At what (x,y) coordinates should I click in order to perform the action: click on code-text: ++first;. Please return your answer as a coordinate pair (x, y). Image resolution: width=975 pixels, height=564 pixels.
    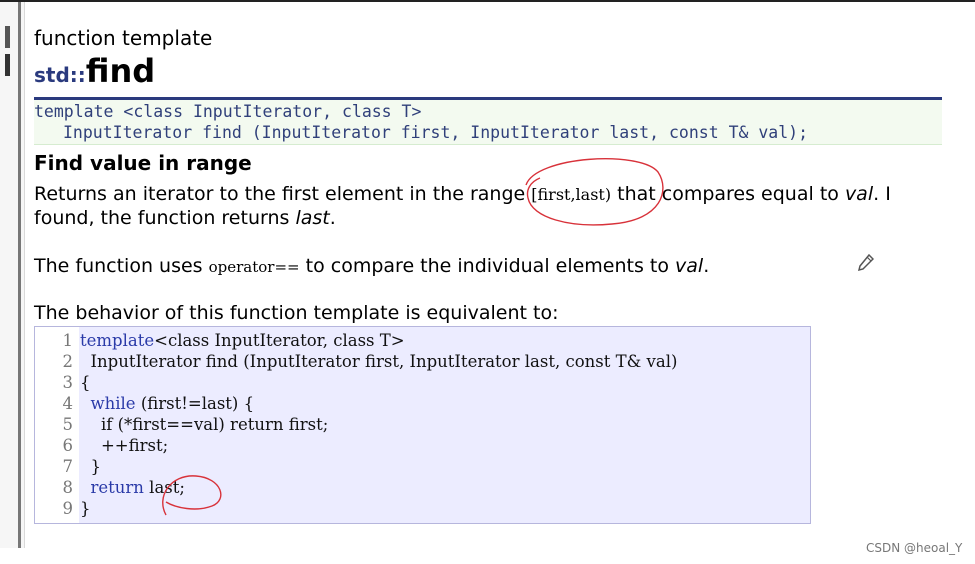
    Looking at the image, I should click on (124, 445).